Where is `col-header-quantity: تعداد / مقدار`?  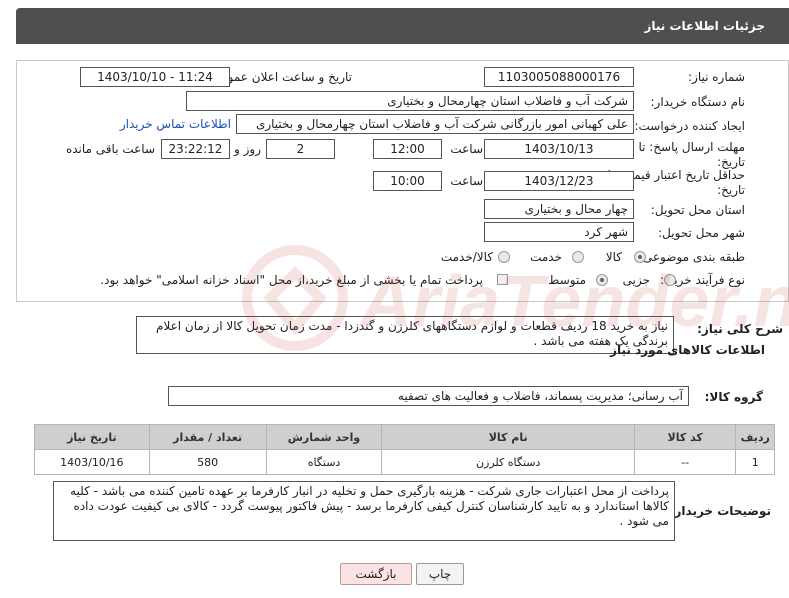 col-header-quantity: تعداد / مقدار is located at coordinates (207, 437).